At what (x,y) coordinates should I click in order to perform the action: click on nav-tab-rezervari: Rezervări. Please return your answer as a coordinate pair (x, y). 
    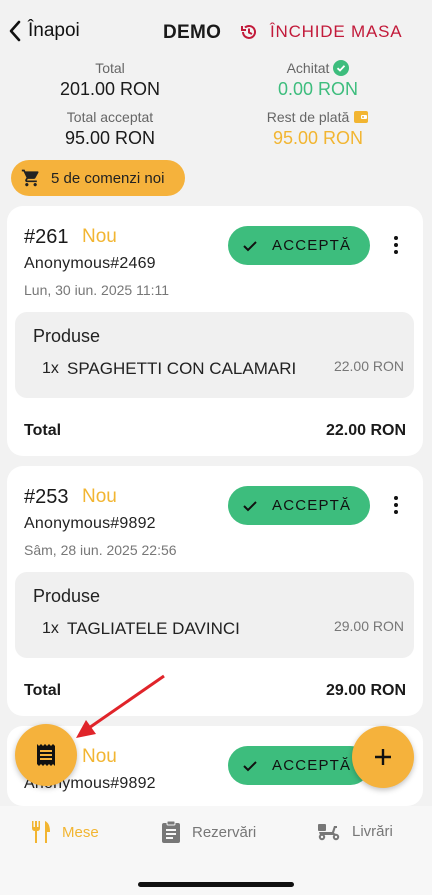
    Looking at the image, I should click on (208, 832).